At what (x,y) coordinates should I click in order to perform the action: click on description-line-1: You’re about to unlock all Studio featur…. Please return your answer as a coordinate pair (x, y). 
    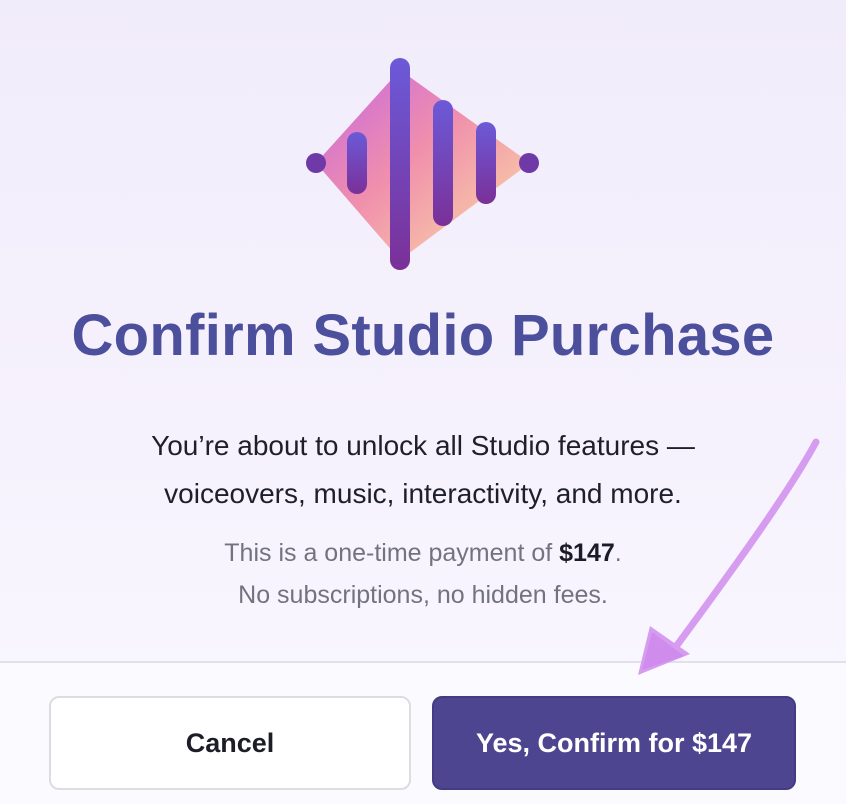
    Looking at the image, I should click on (423, 445).